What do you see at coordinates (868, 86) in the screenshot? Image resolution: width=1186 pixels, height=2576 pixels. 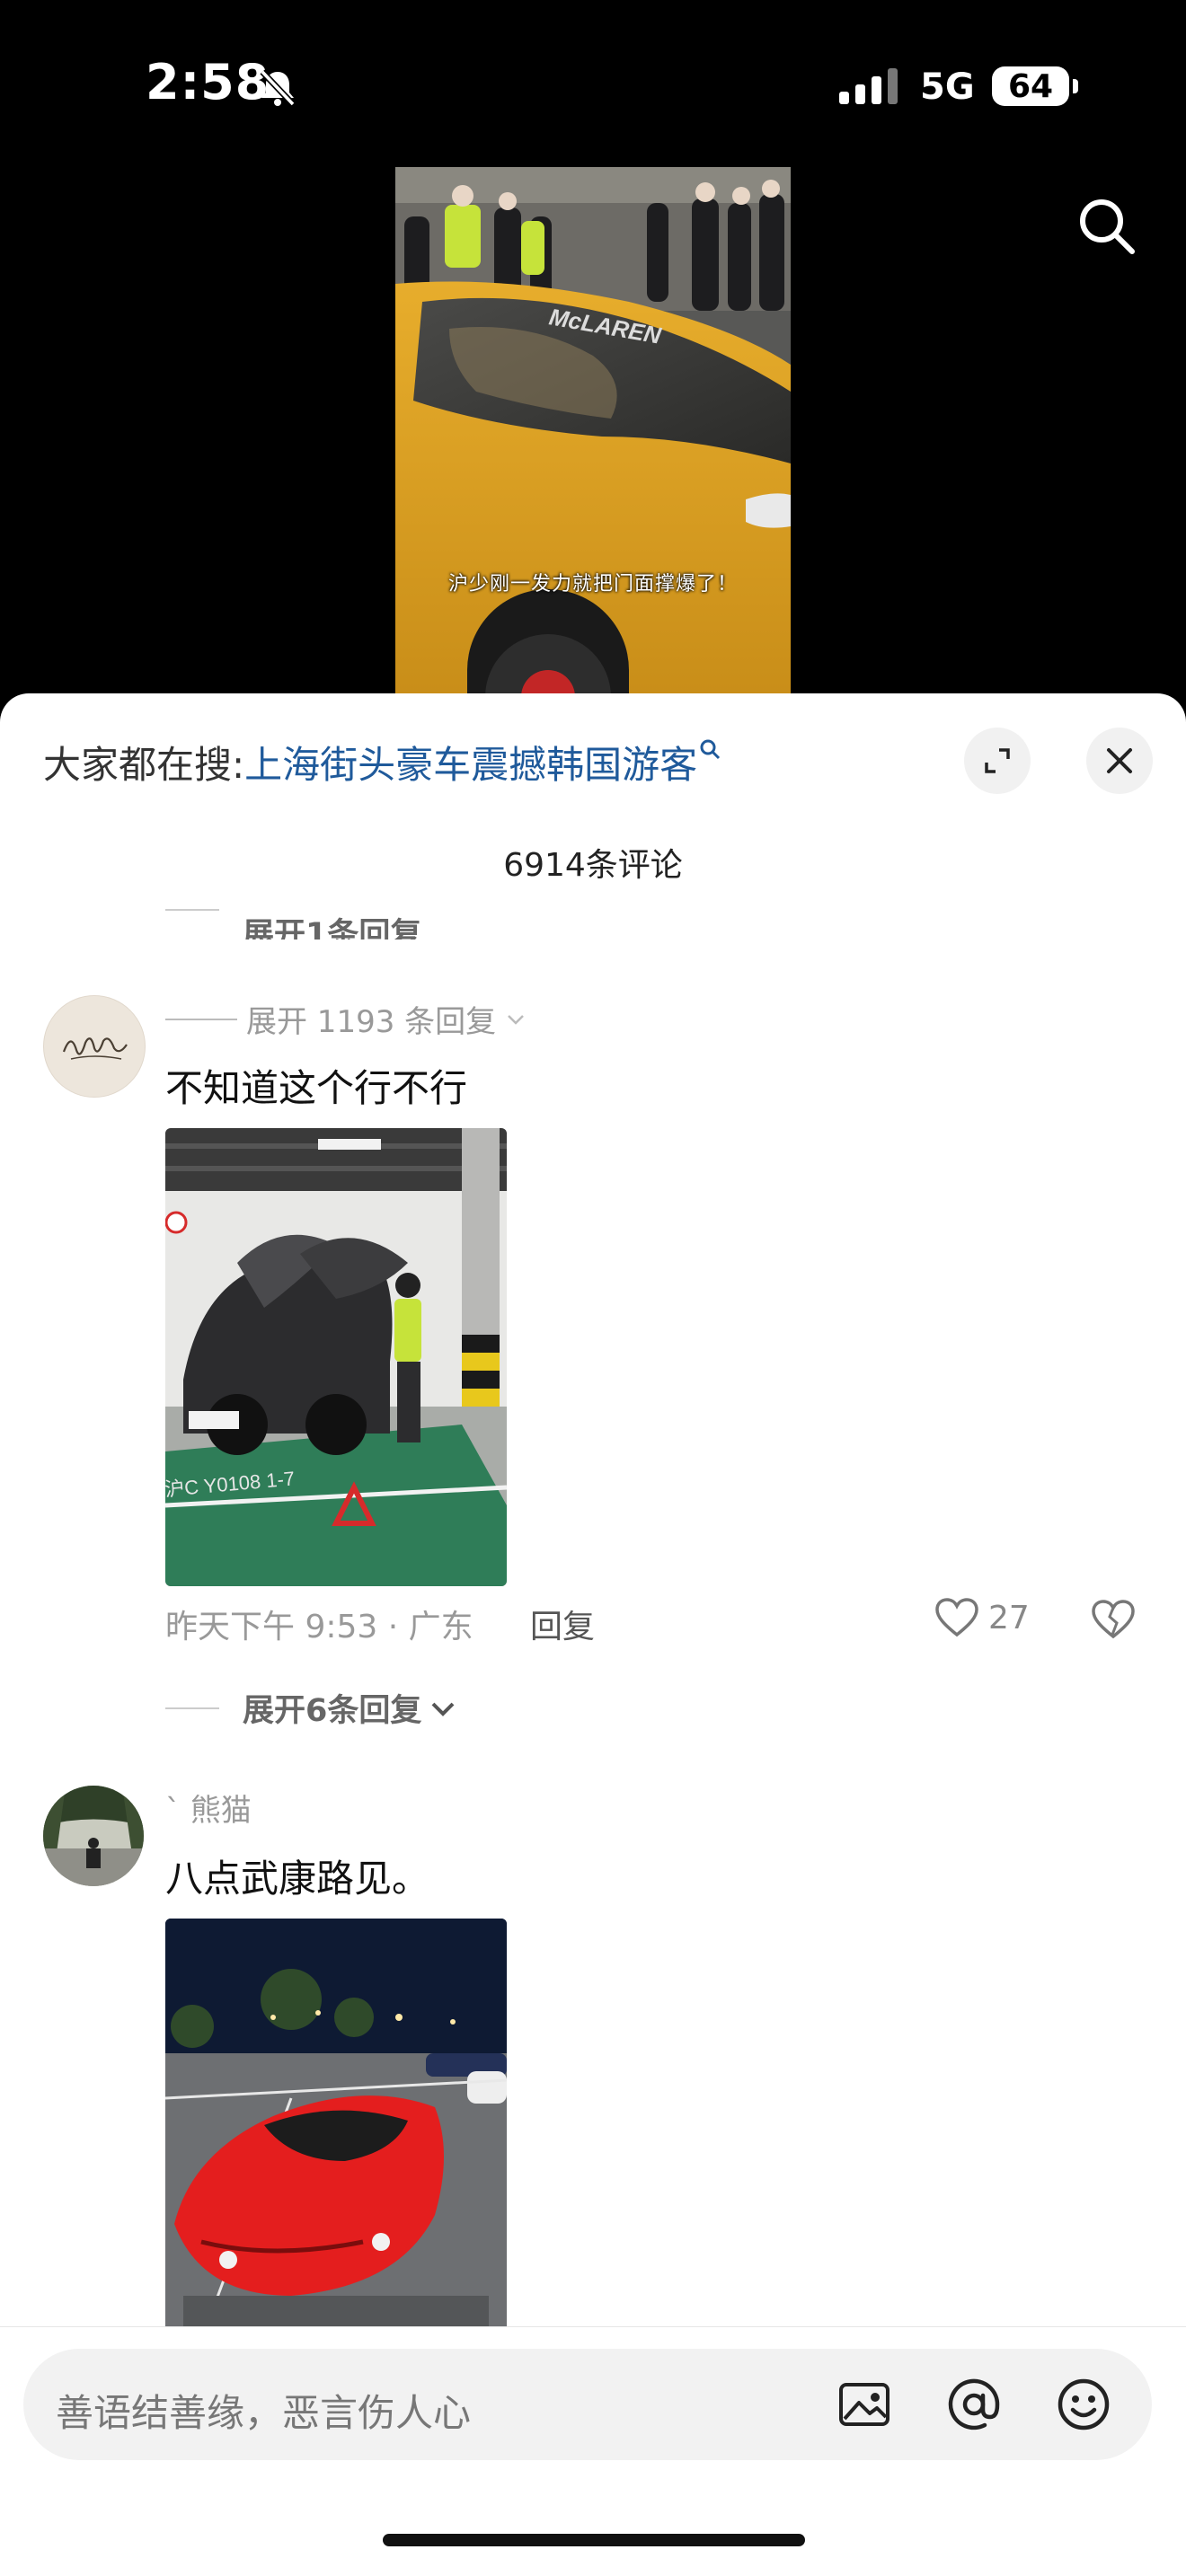 I see `cellular-signal-icon` at bounding box center [868, 86].